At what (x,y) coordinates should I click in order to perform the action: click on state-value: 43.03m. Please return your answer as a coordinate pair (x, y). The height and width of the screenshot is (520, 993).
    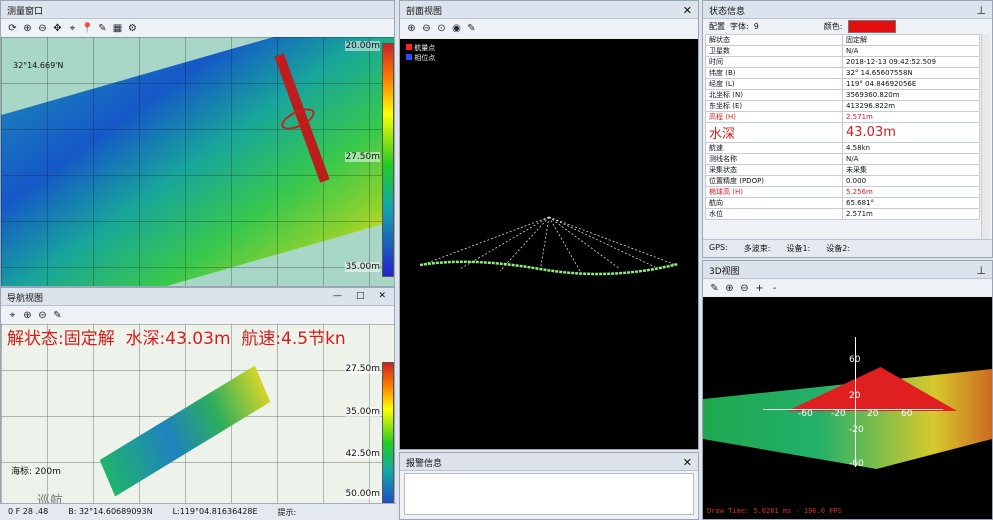
    Looking at the image, I should click on (911, 132).